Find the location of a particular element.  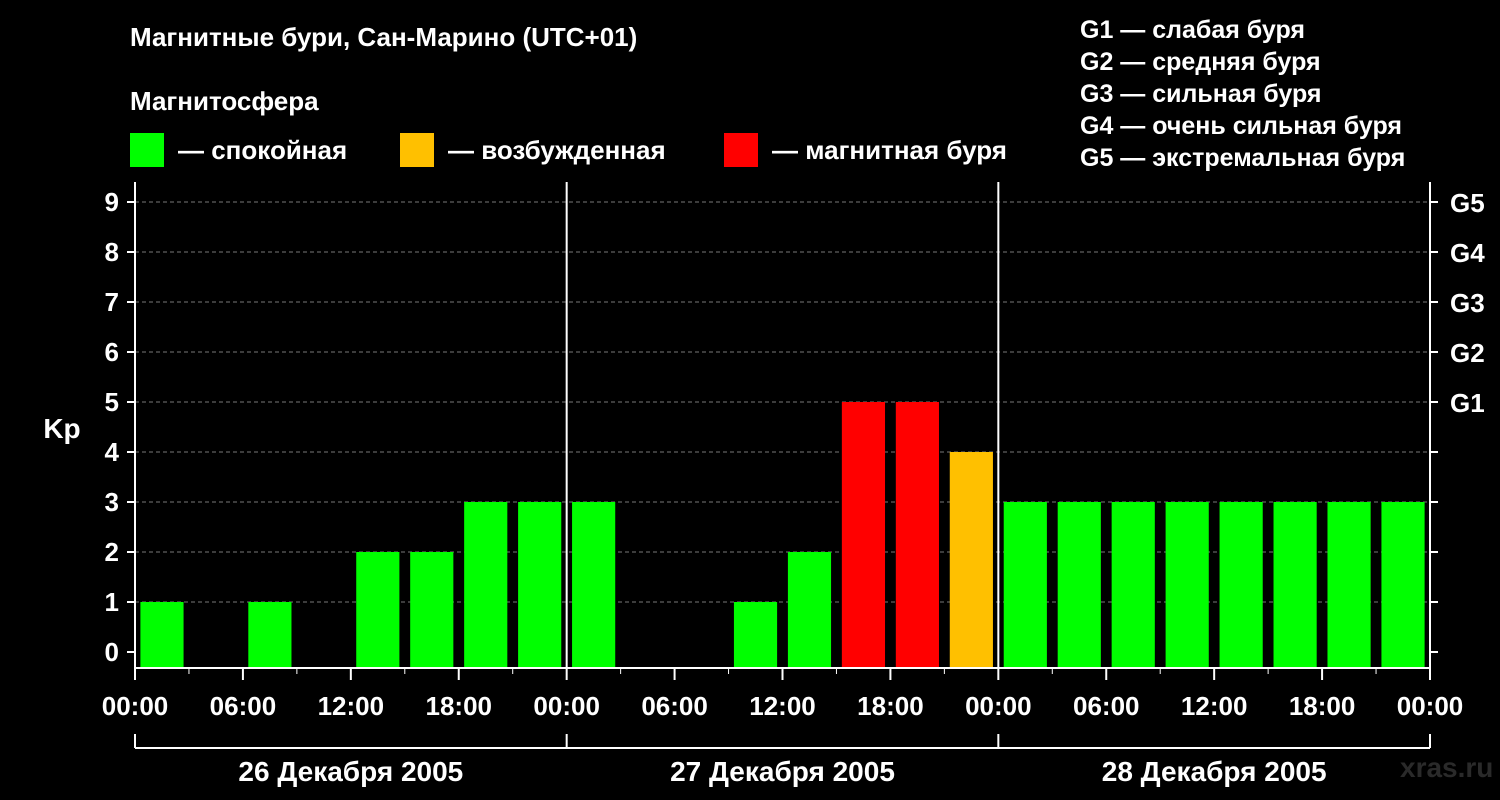

y-tick-label: 3 is located at coordinates (112, 502).